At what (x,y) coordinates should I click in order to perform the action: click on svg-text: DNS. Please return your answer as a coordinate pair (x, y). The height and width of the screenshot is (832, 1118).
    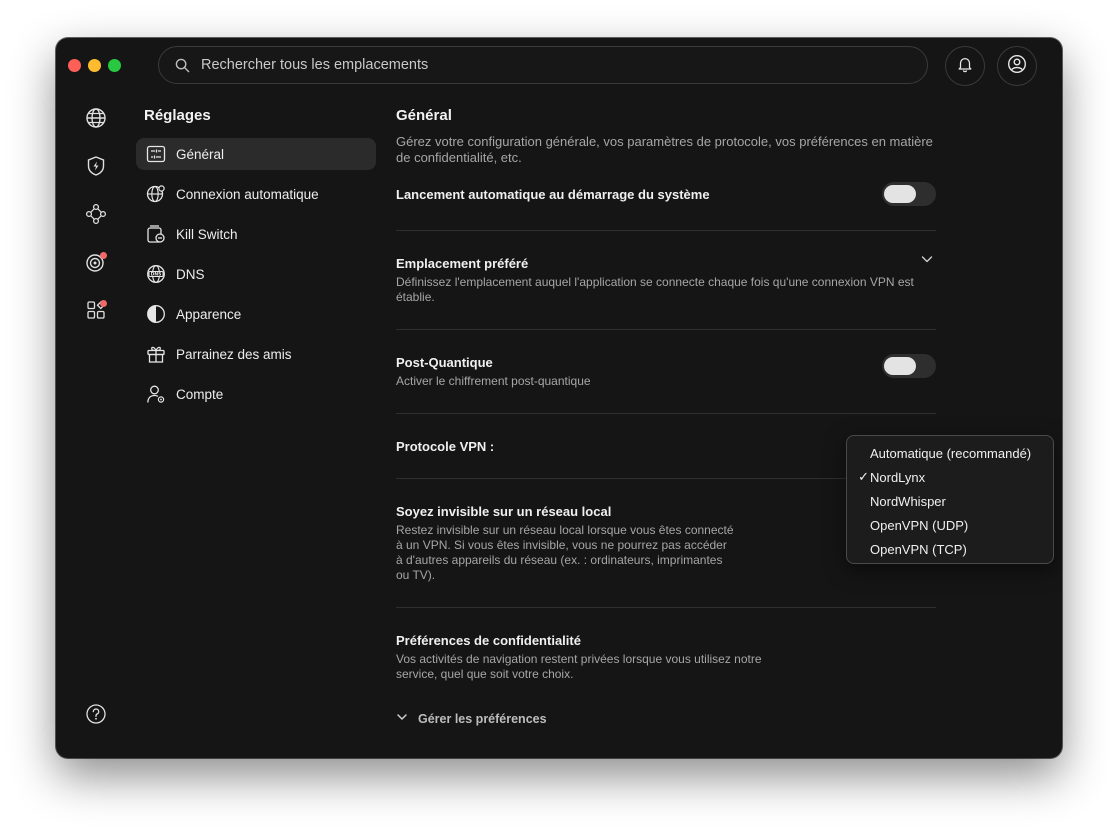
    Looking at the image, I should click on (156, 275).